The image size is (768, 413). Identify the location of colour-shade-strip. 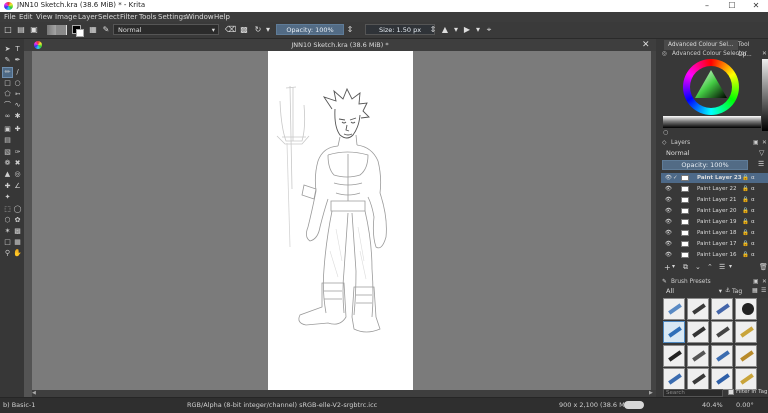
(712, 122).